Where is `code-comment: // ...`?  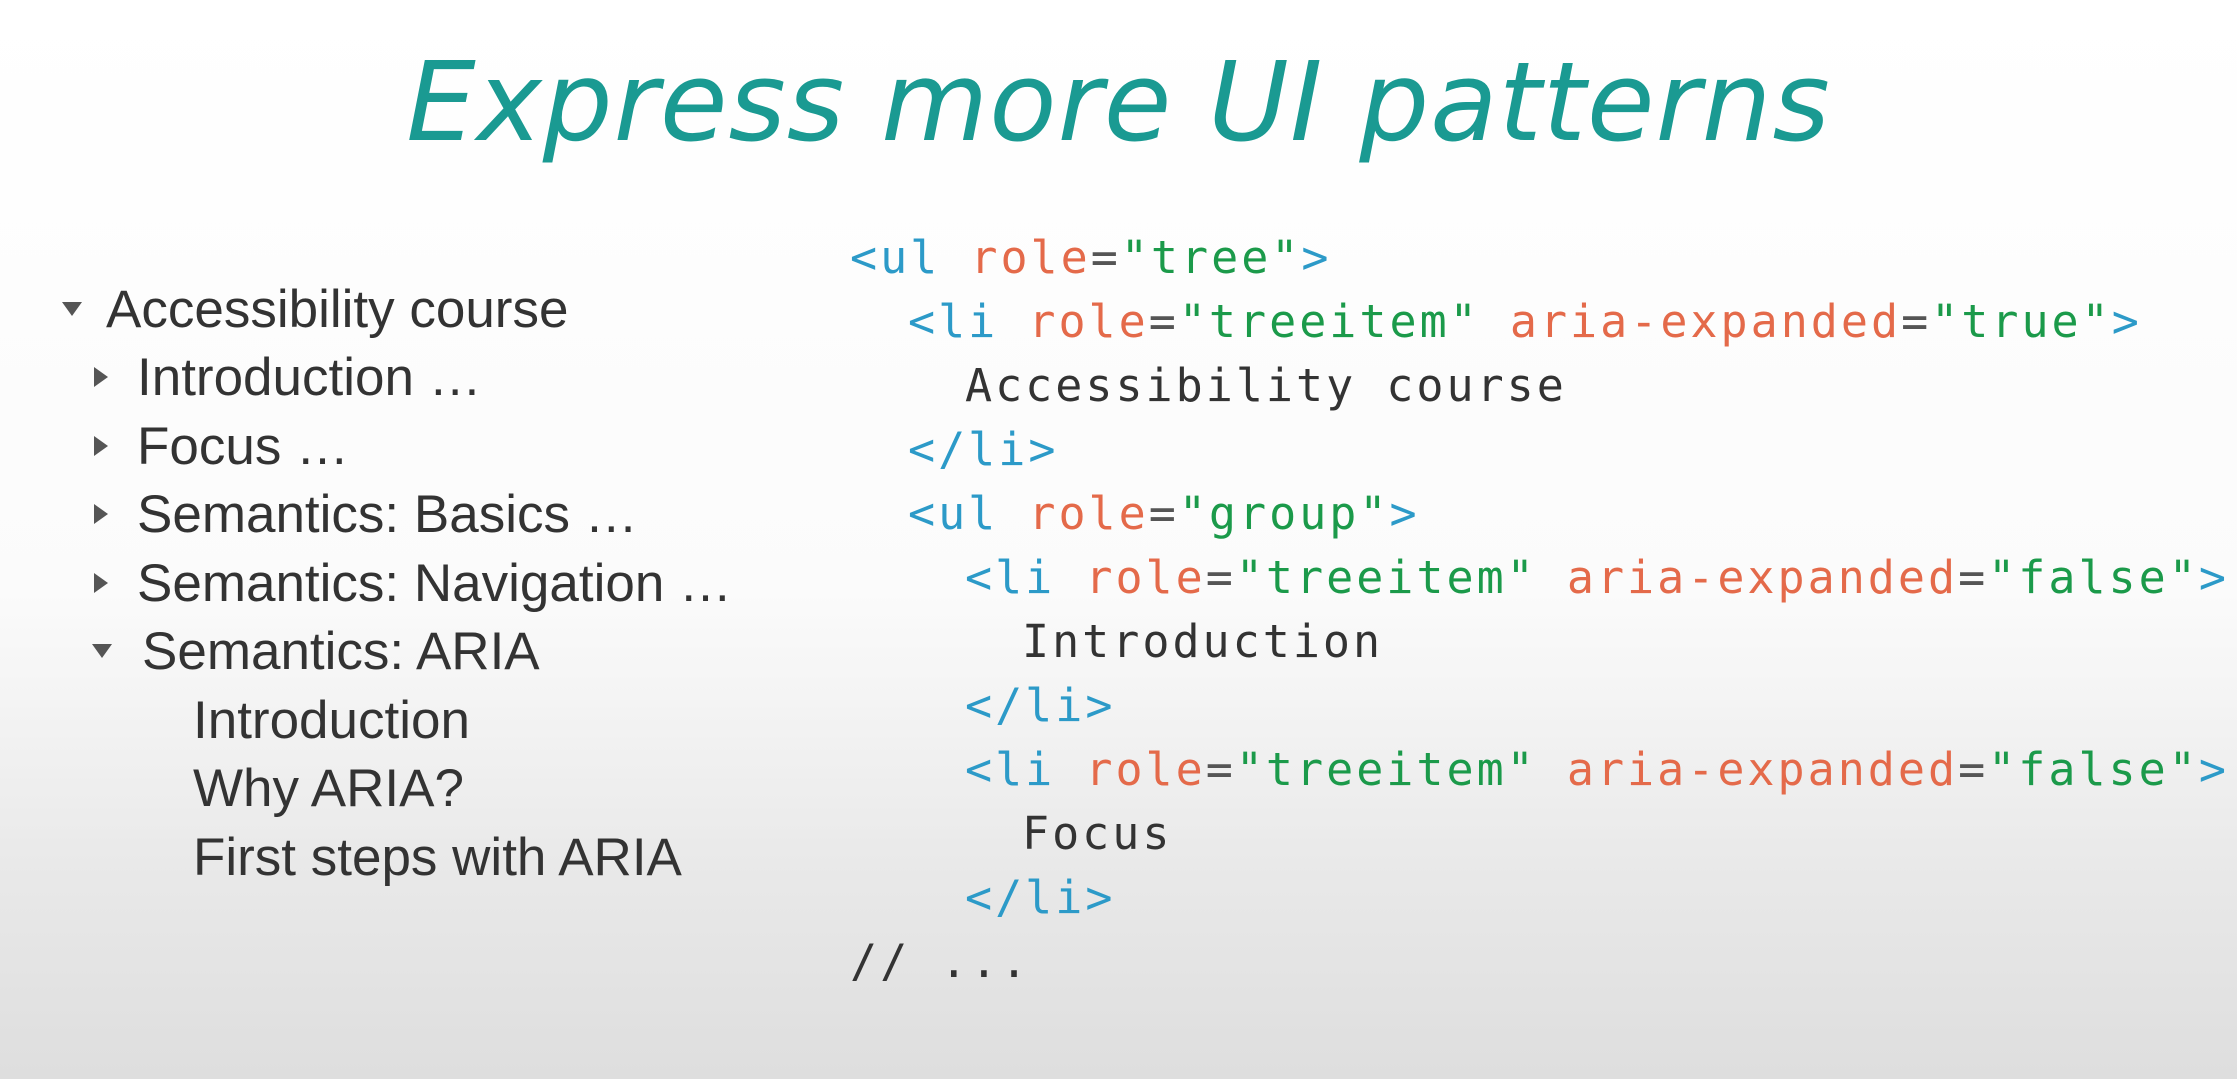
code-comment: // ... is located at coordinates (940, 961).